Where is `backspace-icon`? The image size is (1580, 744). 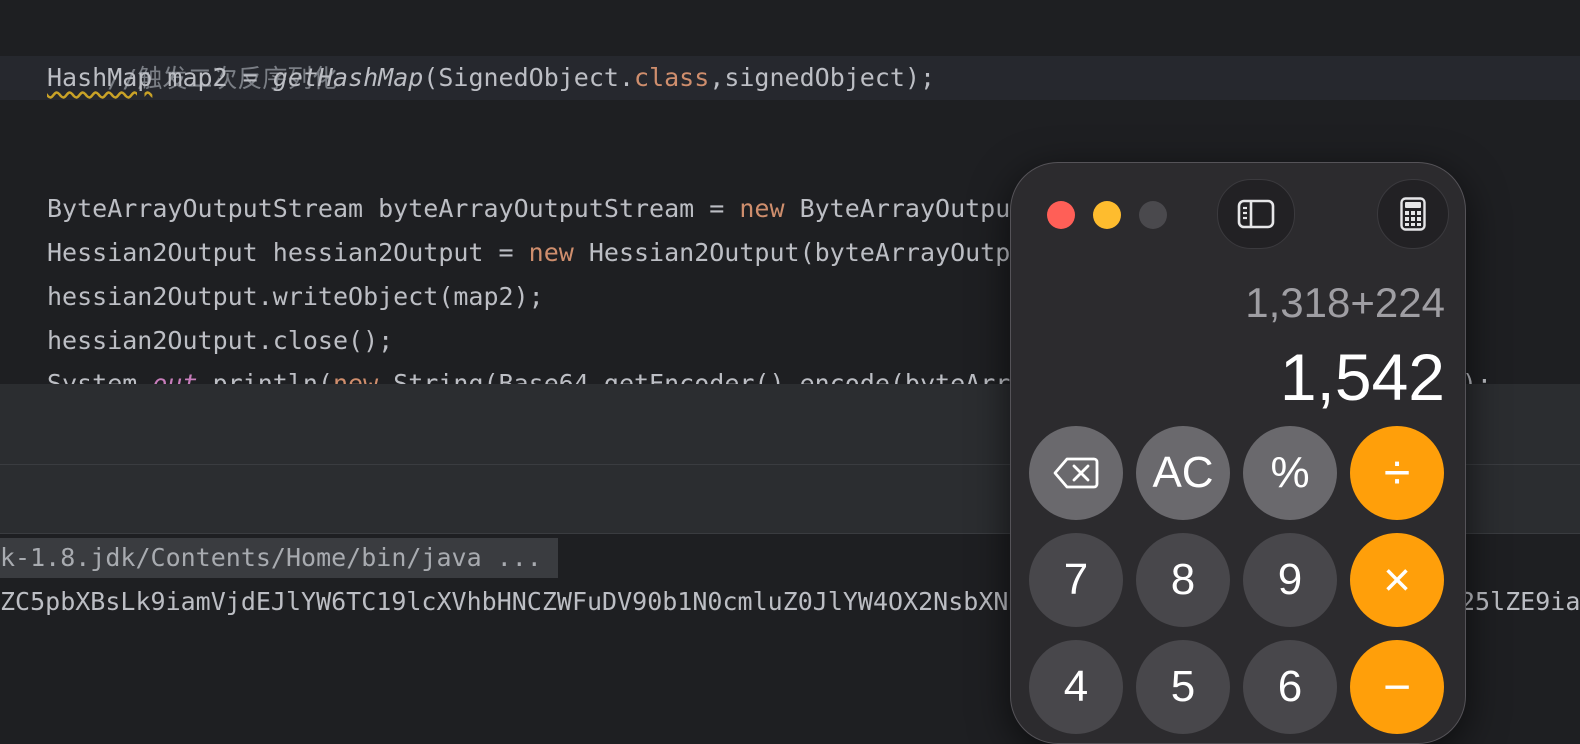
backspace-icon is located at coordinates (1076, 473).